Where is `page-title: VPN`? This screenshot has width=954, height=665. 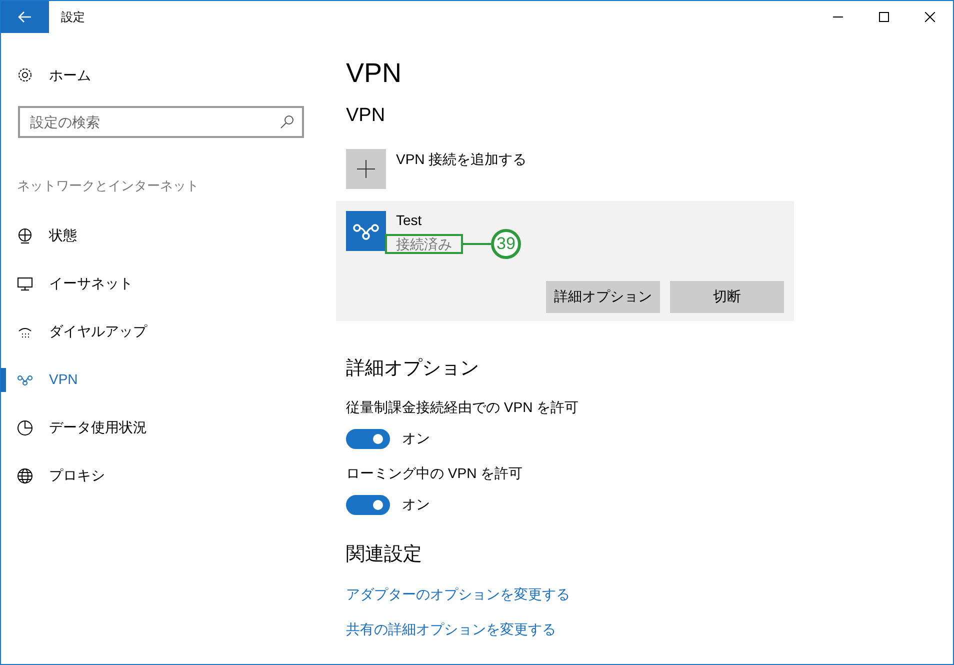
page-title: VPN is located at coordinates (374, 73).